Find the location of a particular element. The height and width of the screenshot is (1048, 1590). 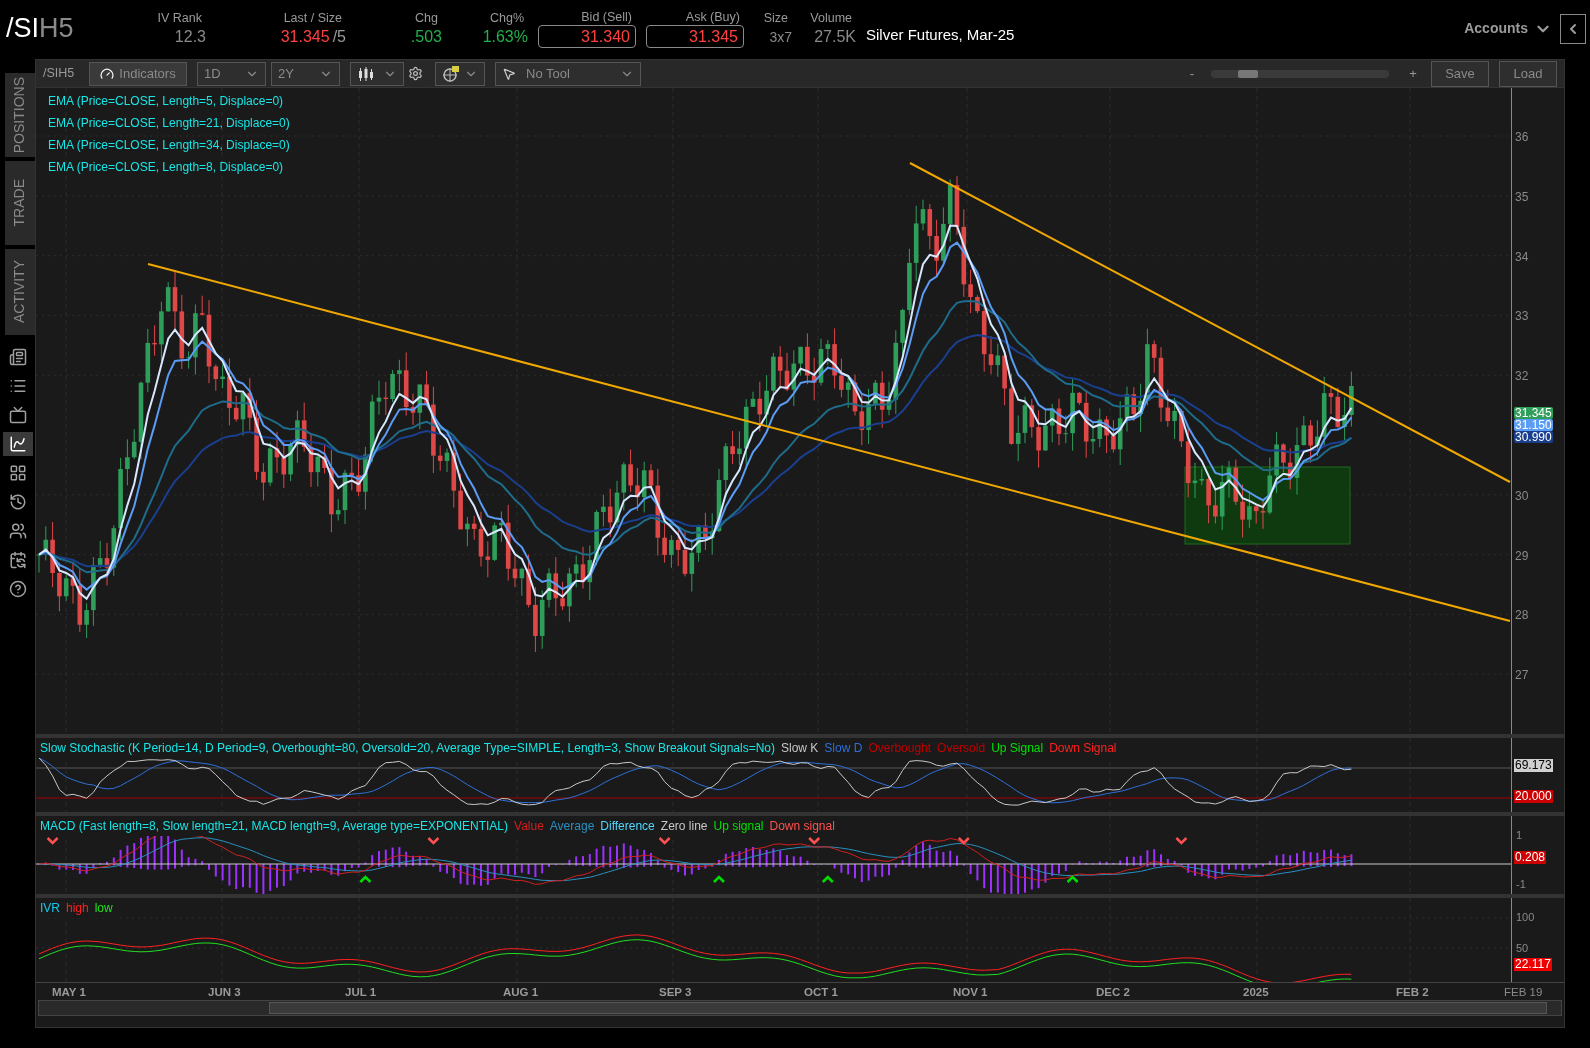

quote-value: 27.5K is located at coordinates (835, 36).